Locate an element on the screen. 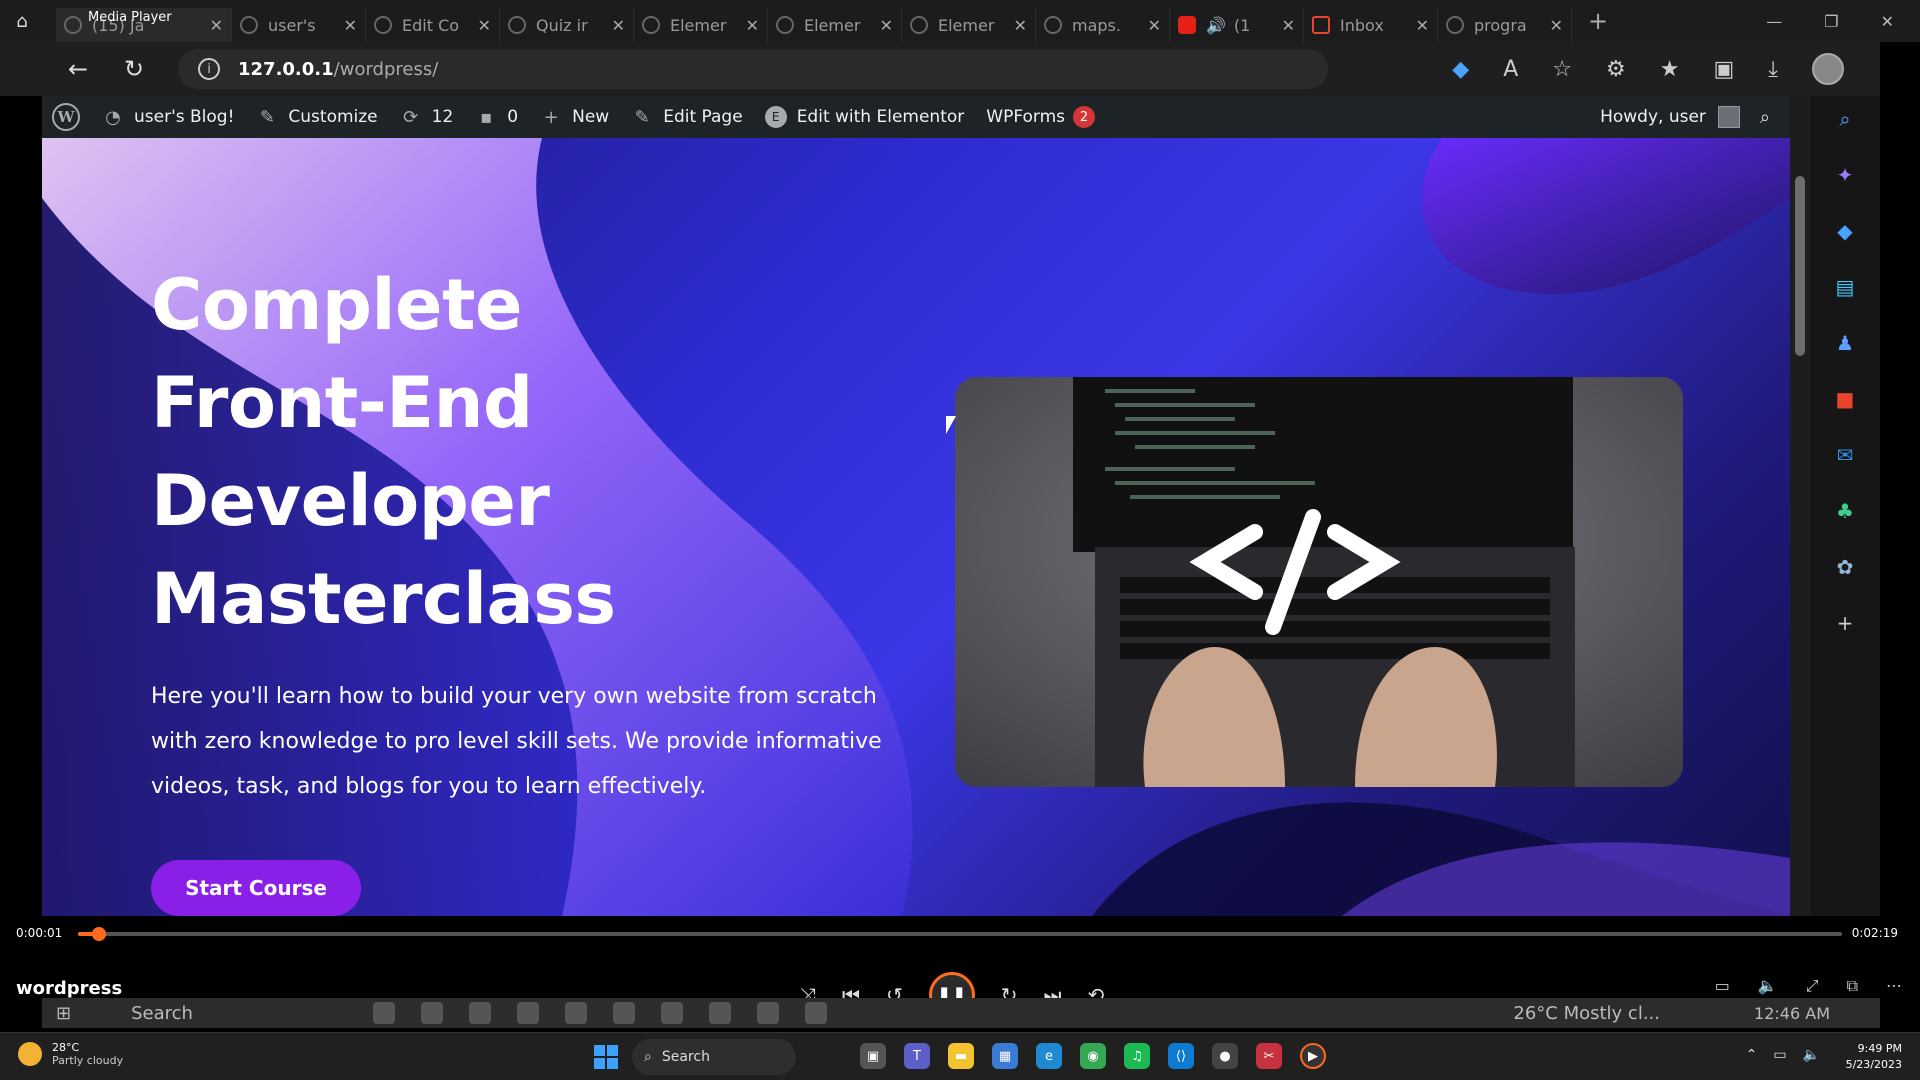 This screenshot has height=1080, width=1920. outlook-icon: ✉ is located at coordinates (1845, 455).